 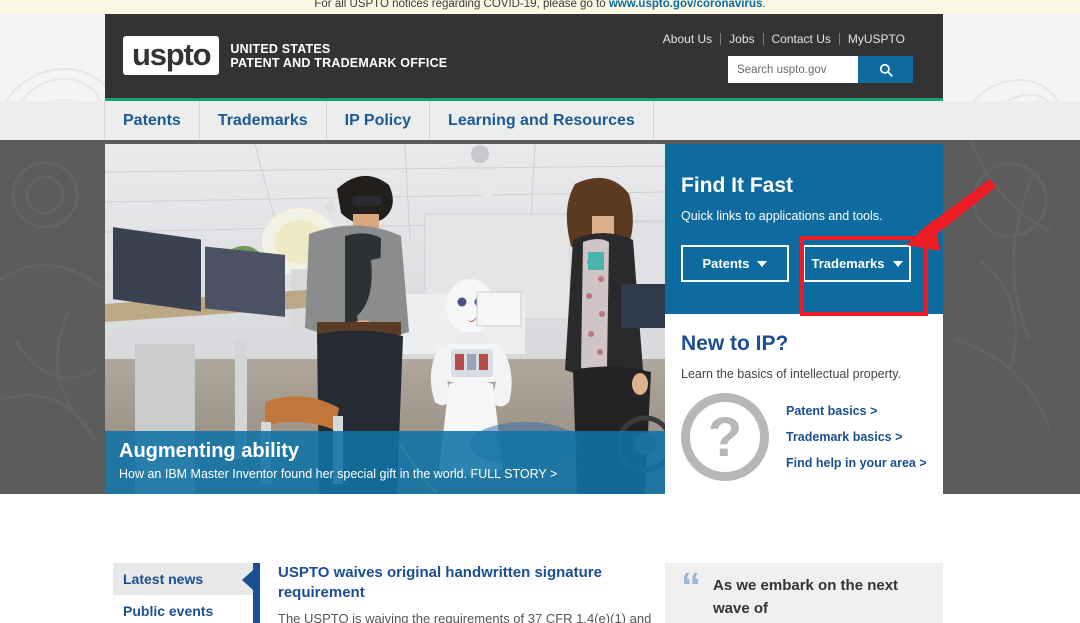 What do you see at coordinates (801, 39) in the screenshot?
I see `util-link-contact-us: Contact Us` at bounding box center [801, 39].